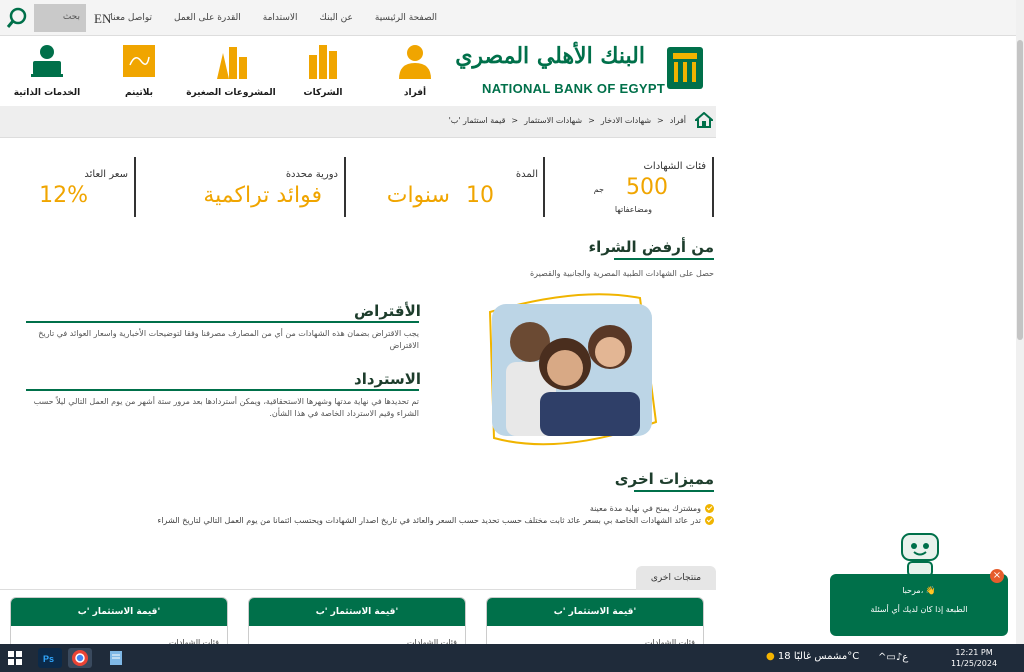 This screenshot has width=1024, height=672. Describe the element at coordinates (477, 120) in the screenshot. I see `crumb-current: قيمة استثمار 'ب'` at that location.